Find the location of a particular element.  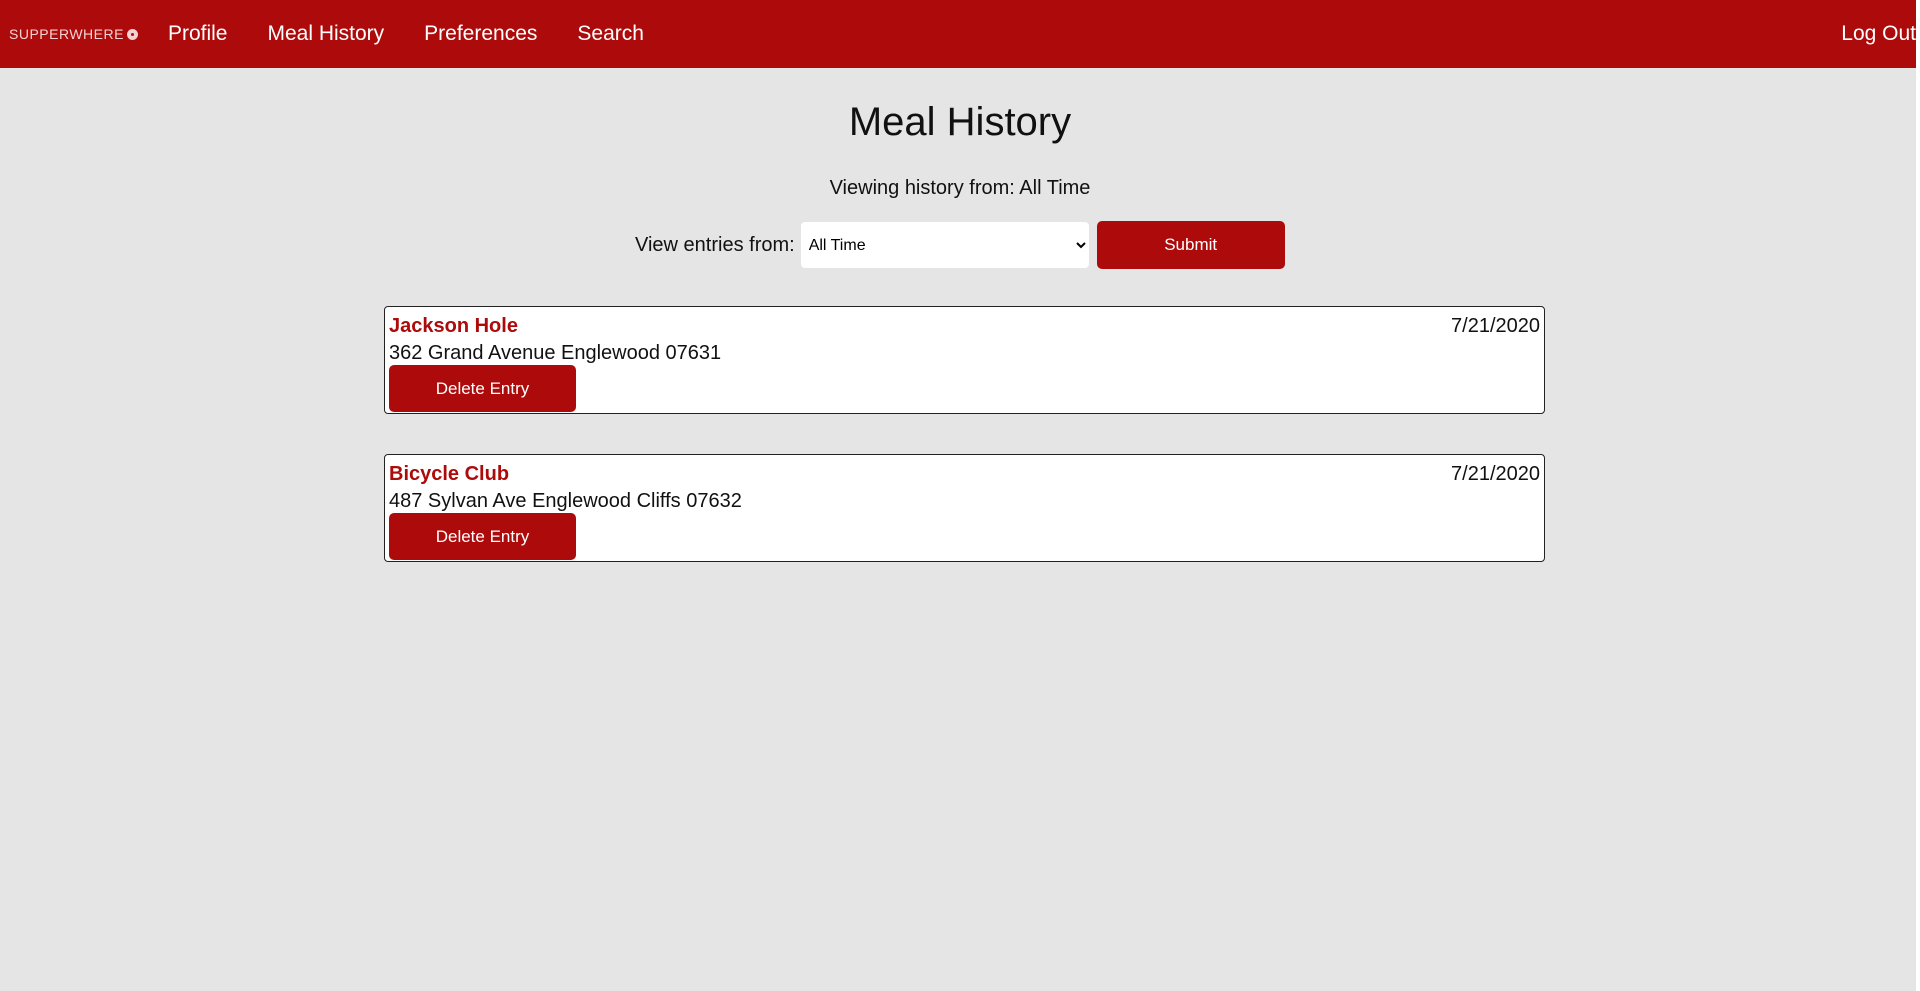

filter-label: View entries from: is located at coordinates (715, 244).